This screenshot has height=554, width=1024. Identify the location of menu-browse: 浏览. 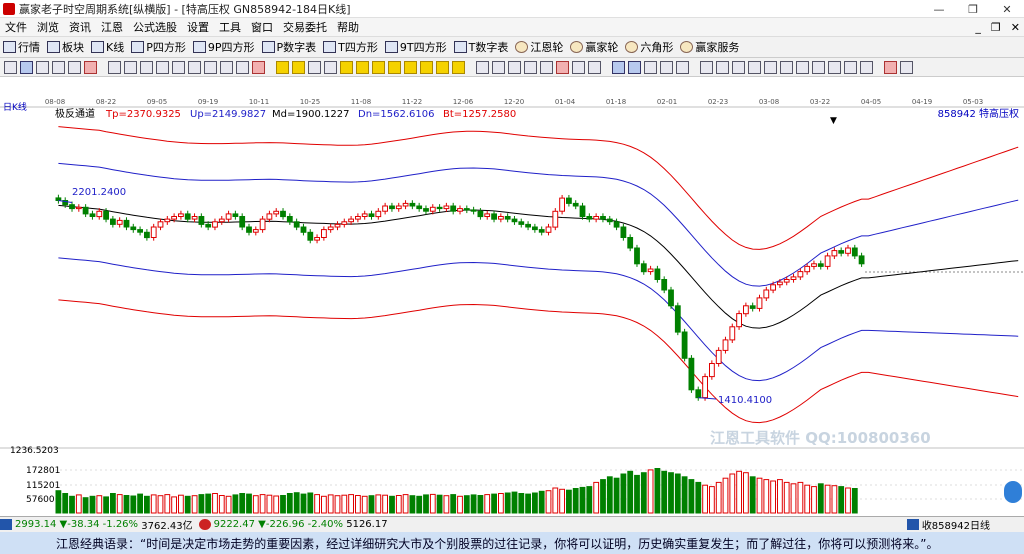
(48, 27).